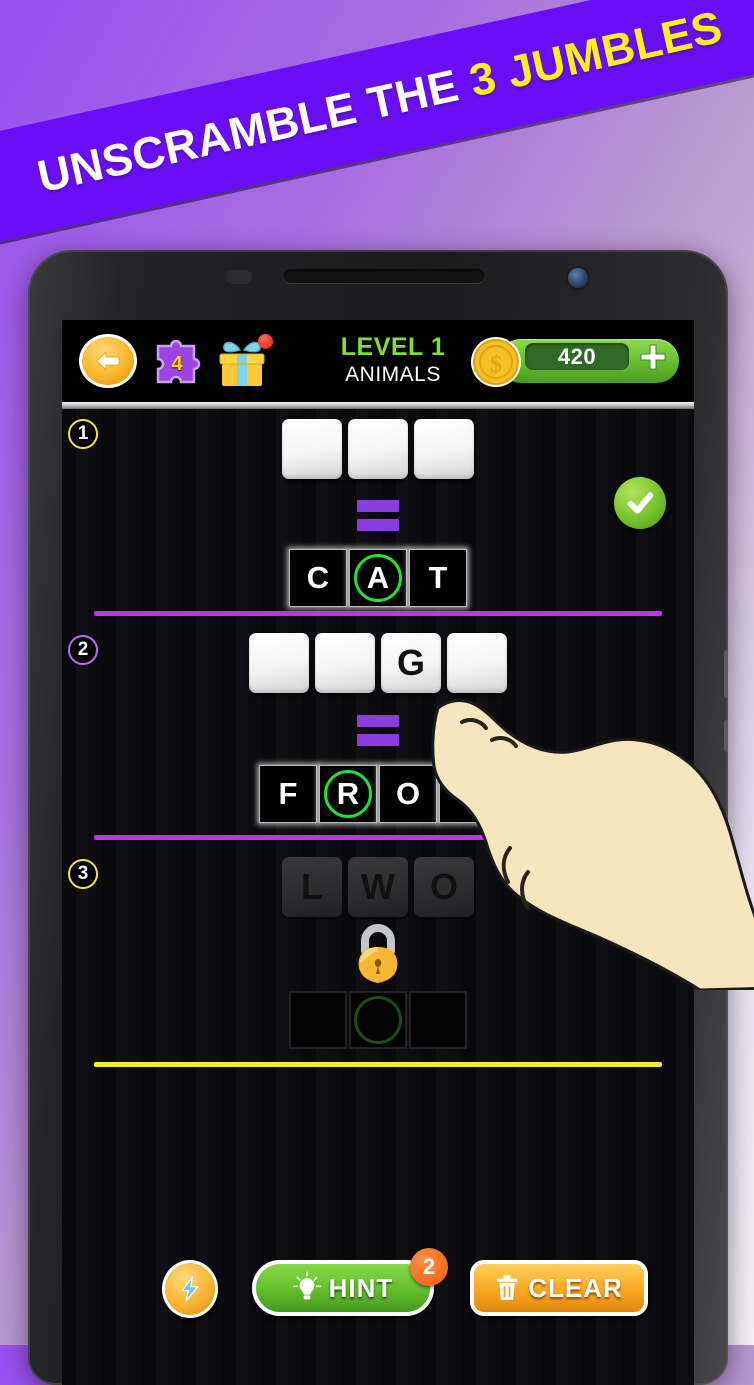  Describe the element at coordinates (726, 674) in the screenshot. I see `volume-up-button` at that location.